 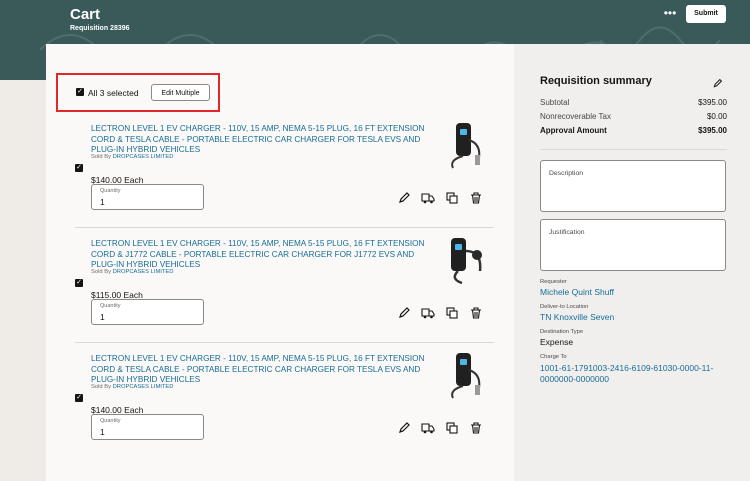 What do you see at coordinates (706, 14) in the screenshot?
I see `submit-button: Submit` at bounding box center [706, 14].